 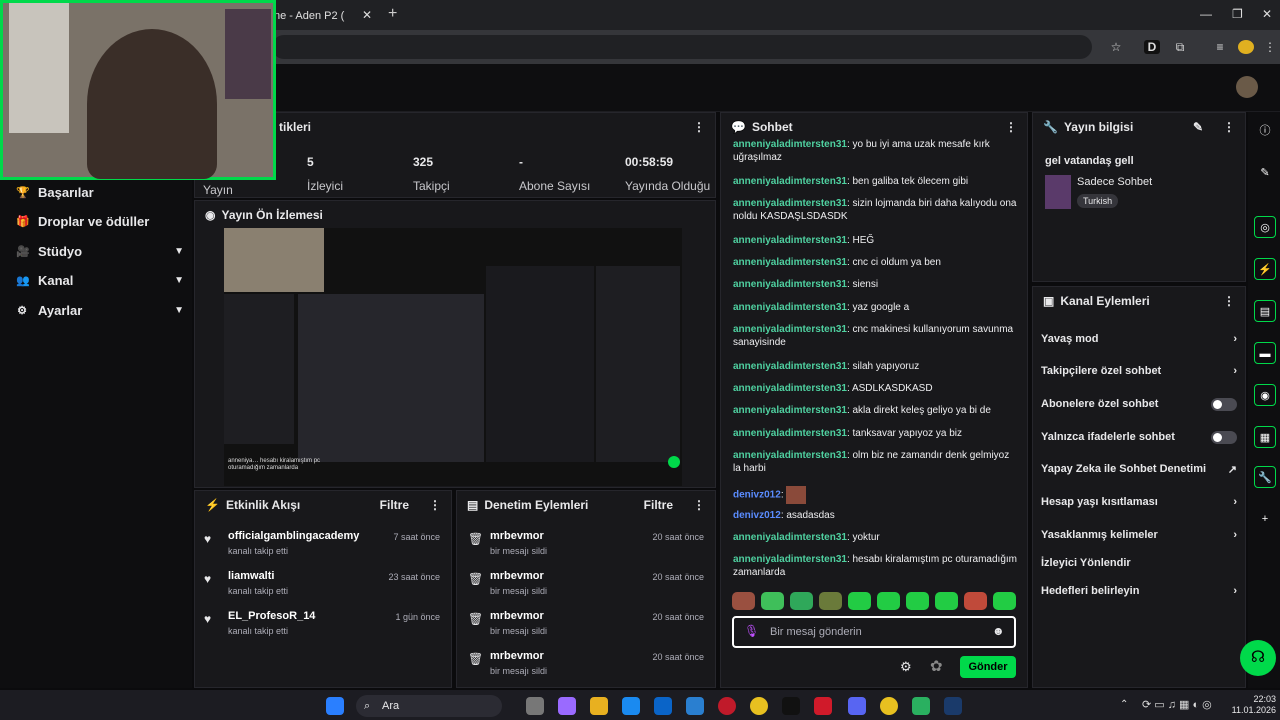 I want to click on browser-menu-icon: ⋮, so click(x=1270, y=47).